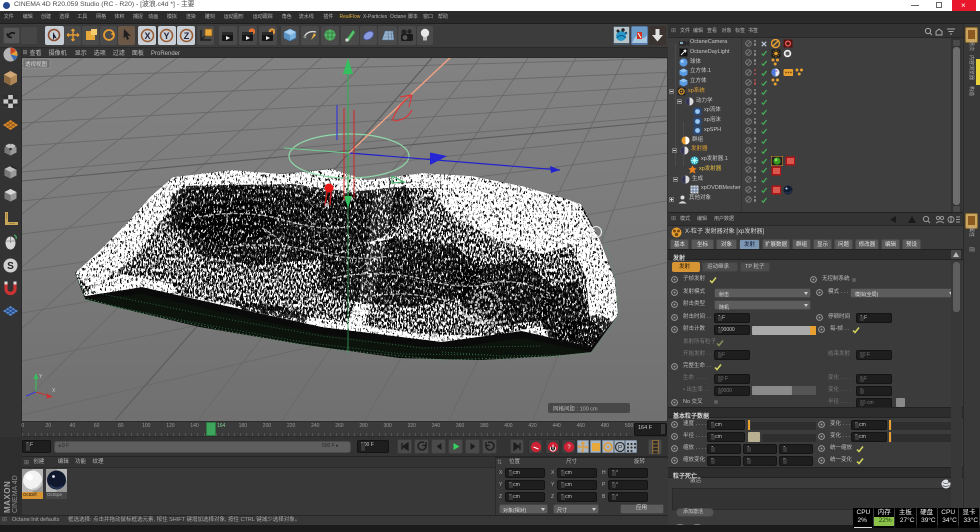  I want to click on svg-text: S, so click(10, 266).